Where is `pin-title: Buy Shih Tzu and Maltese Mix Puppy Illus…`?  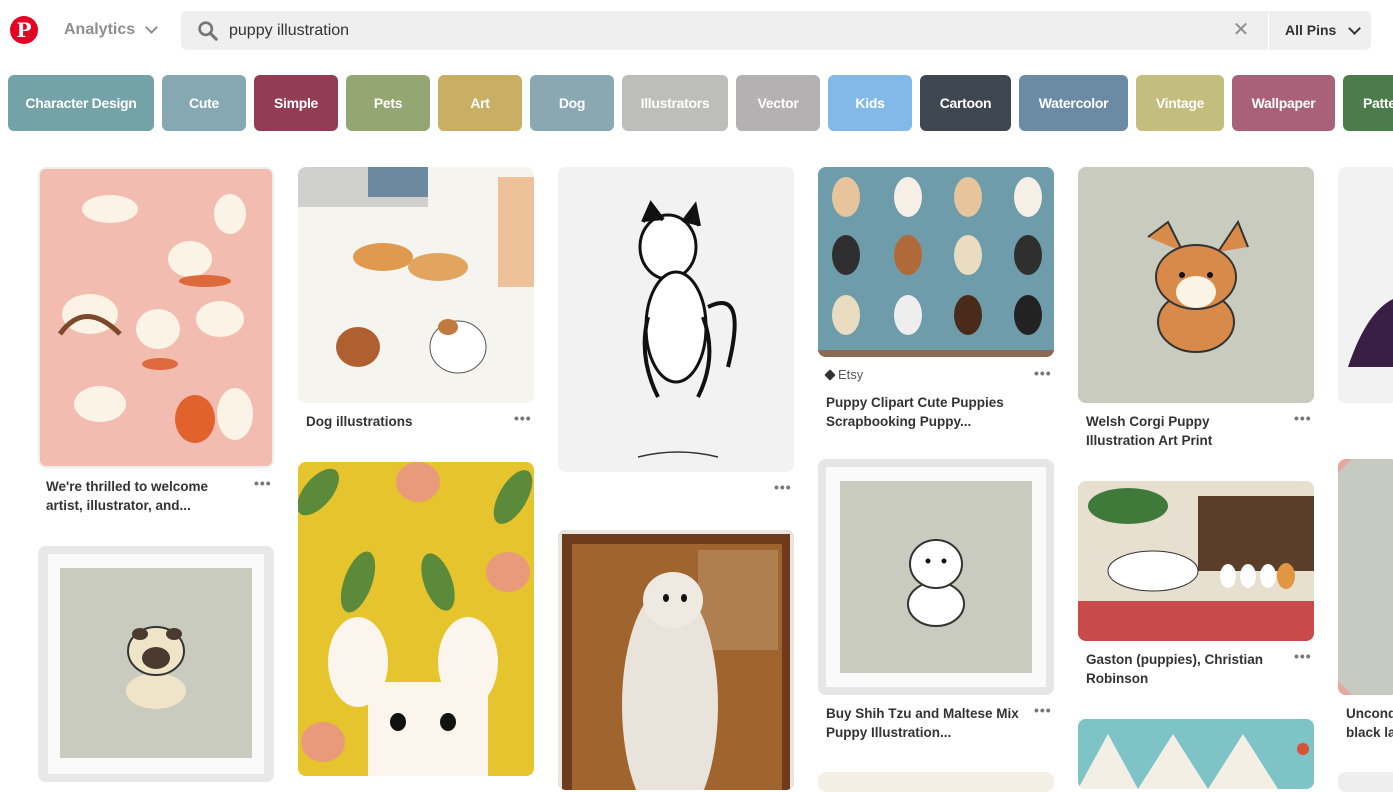
pin-title: Buy Shih Tzu and Maltese Mix Puppy Illus… is located at coordinates (923, 723).